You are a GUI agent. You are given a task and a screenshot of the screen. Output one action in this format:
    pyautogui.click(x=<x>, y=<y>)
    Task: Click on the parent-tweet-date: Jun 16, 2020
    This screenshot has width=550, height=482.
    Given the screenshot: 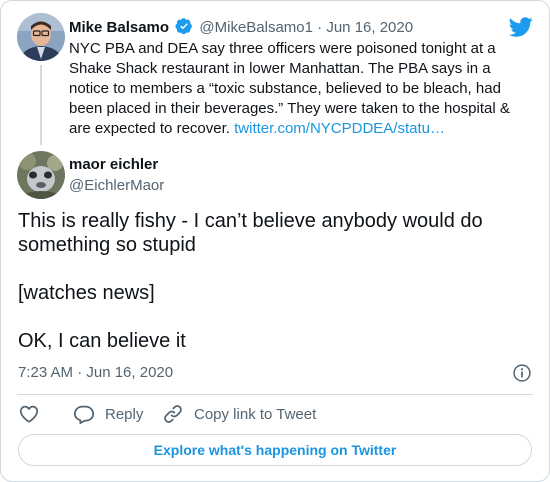 What is the action you would take?
    pyautogui.click(x=369, y=27)
    